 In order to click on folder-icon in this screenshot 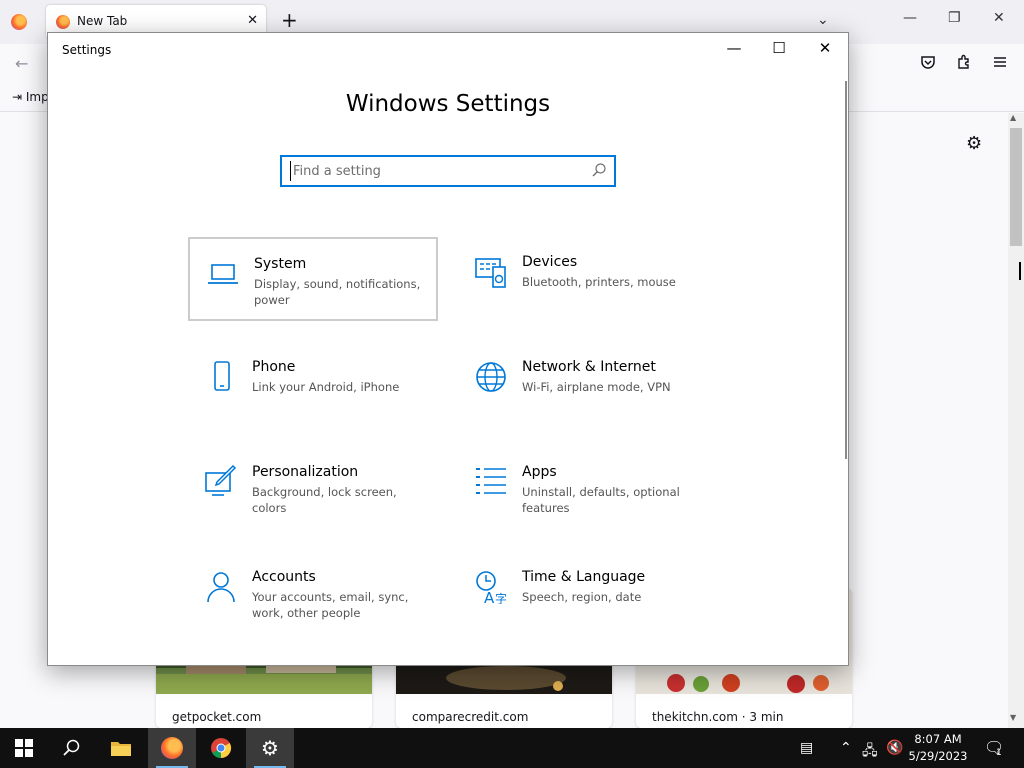, I will do `click(121, 749)`.